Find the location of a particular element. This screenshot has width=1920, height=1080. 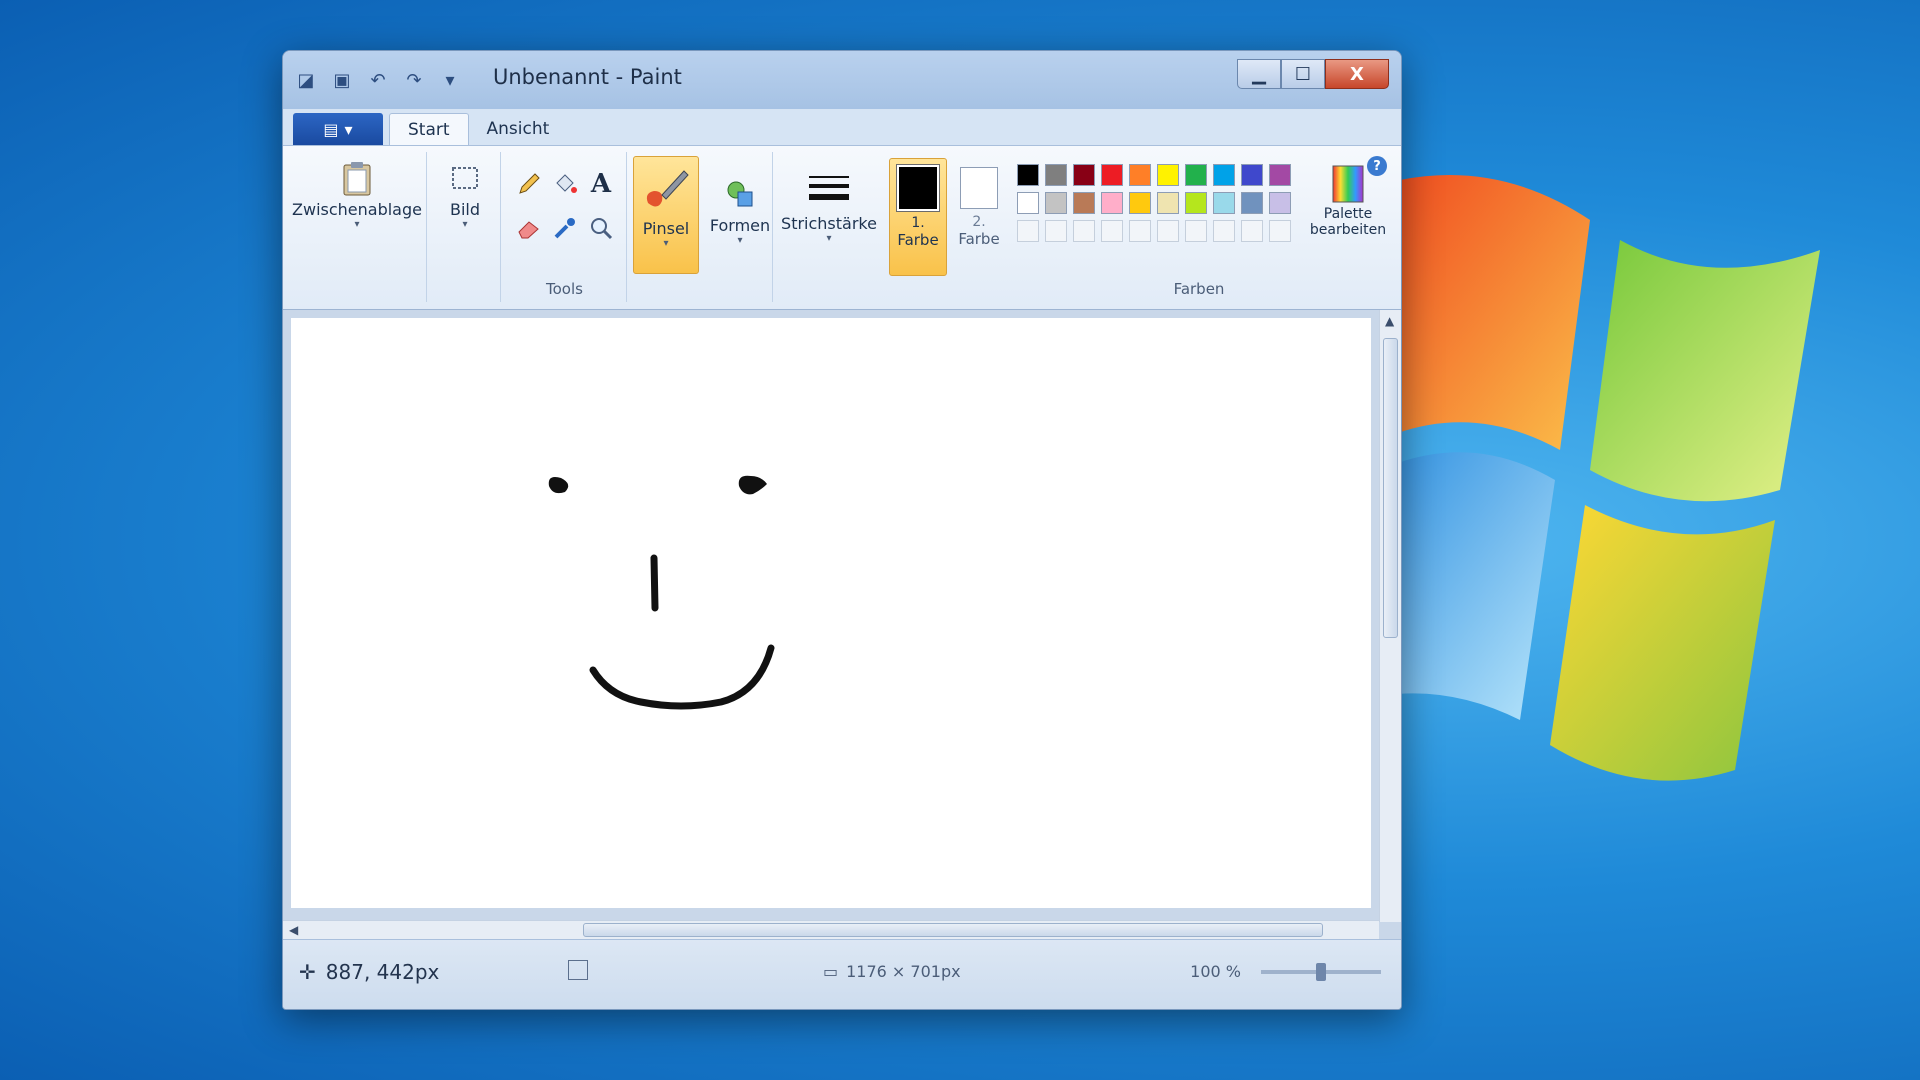

tools-group: A Tools is located at coordinates (565, 227).